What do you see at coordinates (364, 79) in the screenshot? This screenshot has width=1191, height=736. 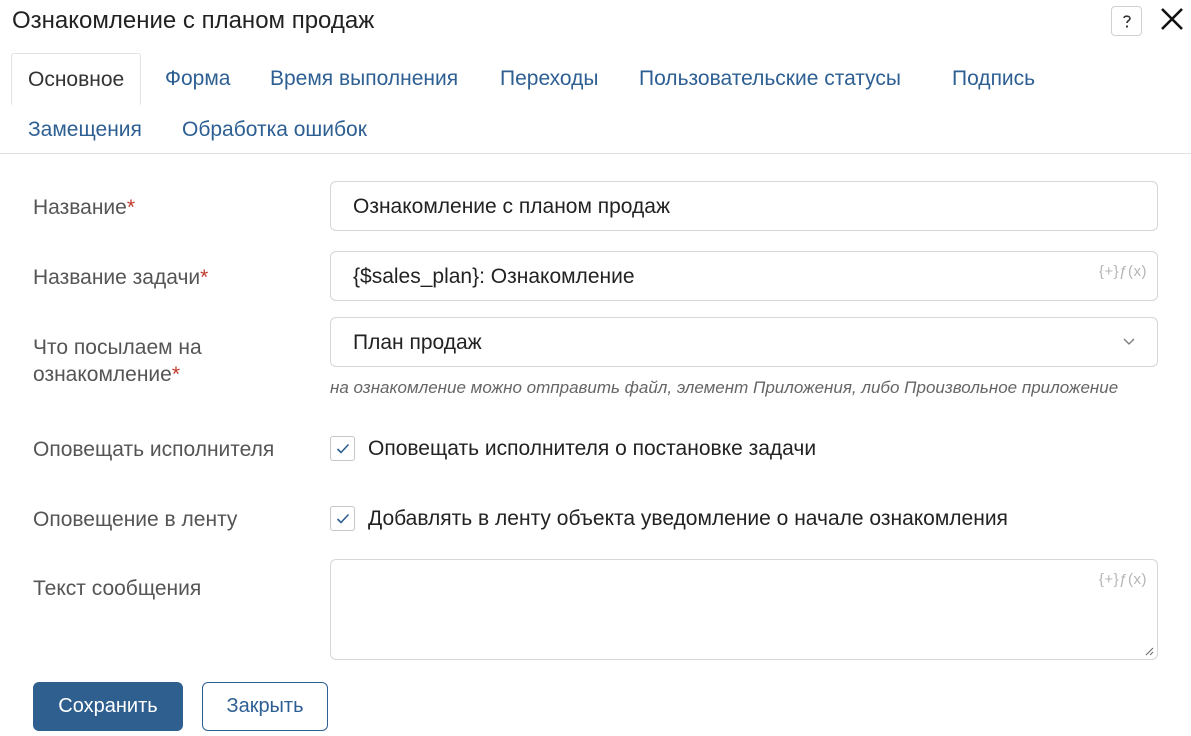 I see `tab-execution-time: Время выполнения` at bounding box center [364, 79].